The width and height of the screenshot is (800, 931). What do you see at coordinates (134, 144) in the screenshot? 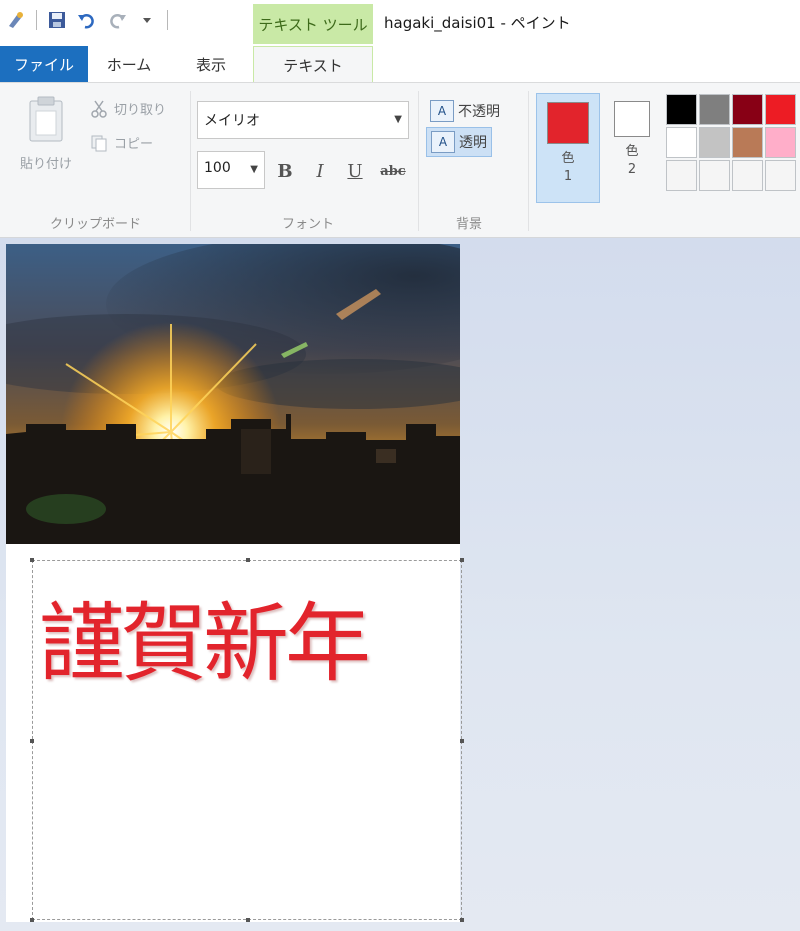
I see `copy-label: コピー` at bounding box center [134, 144].